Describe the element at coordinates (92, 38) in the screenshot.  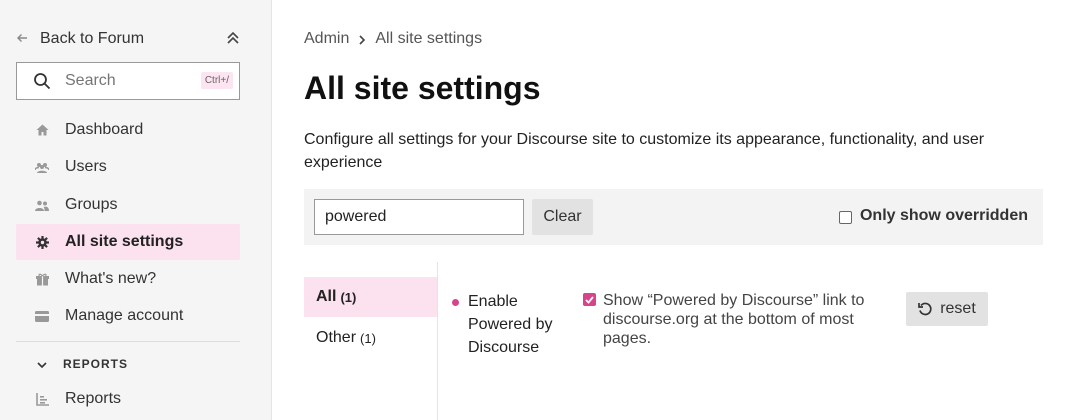
I see `back-to-forum-label: Back to Forum` at that location.